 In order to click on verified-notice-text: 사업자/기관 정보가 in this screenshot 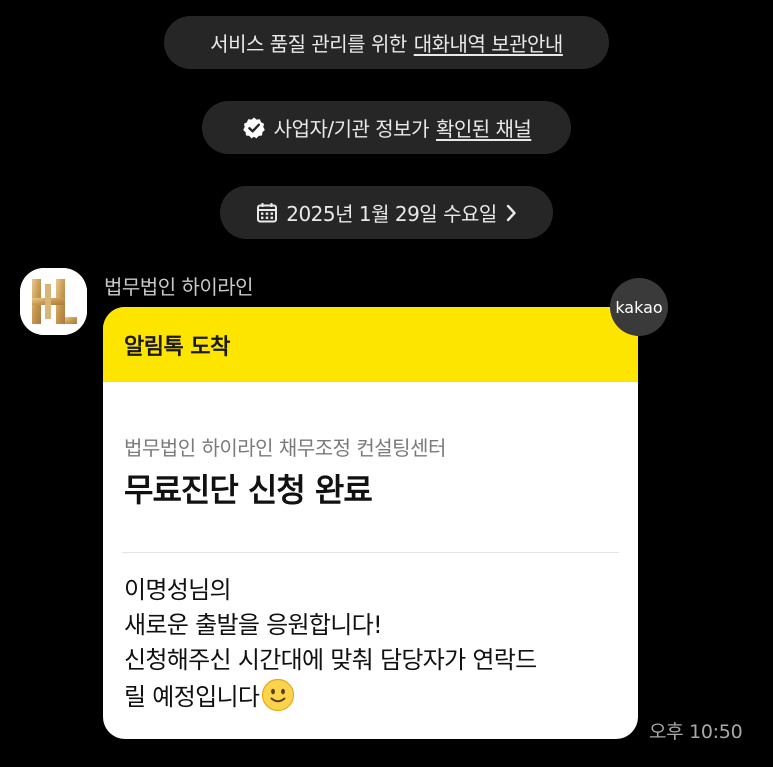, I will do `click(351, 129)`.